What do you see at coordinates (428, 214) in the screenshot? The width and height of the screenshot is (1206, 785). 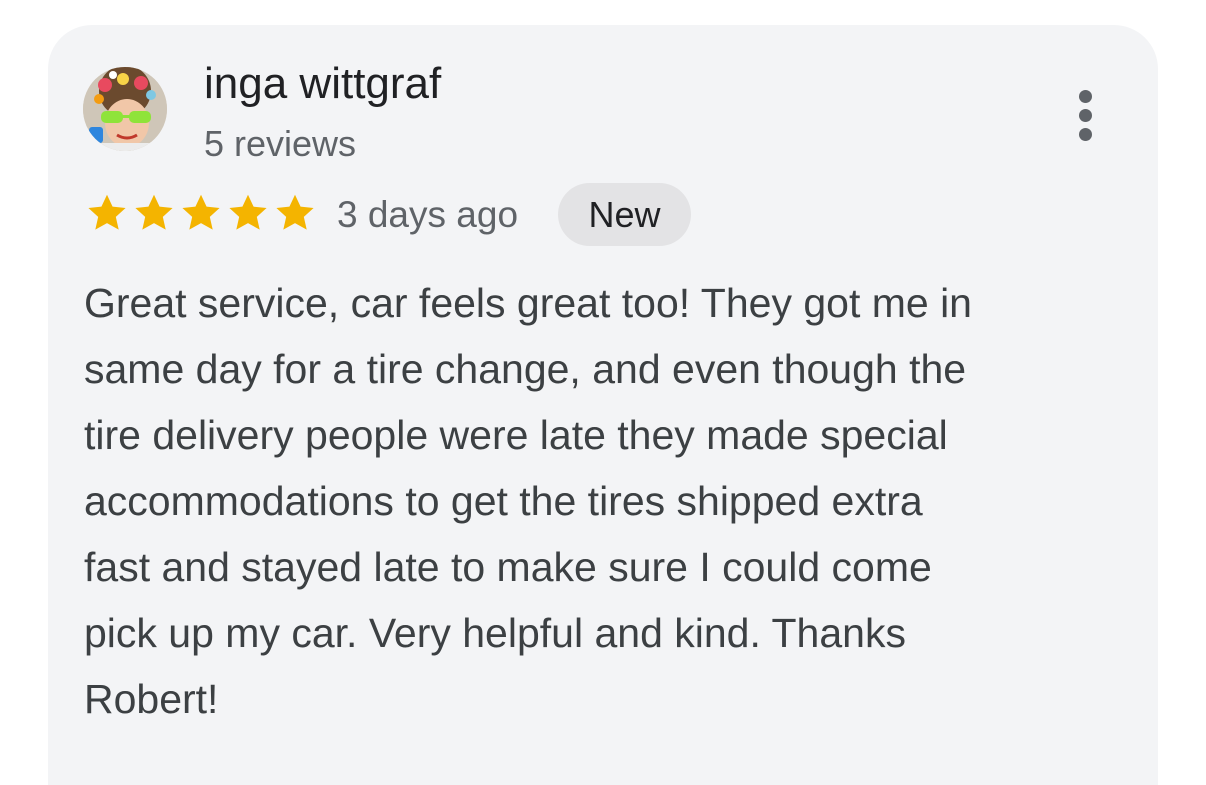 I see `review-time: 3 days ago` at bounding box center [428, 214].